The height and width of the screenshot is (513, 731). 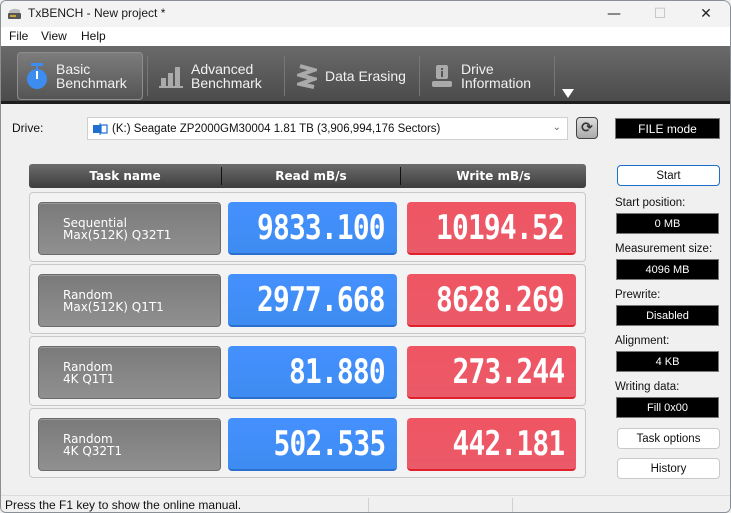 I want to click on window-title: TxBENCH - New project *, so click(x=97, y=13).